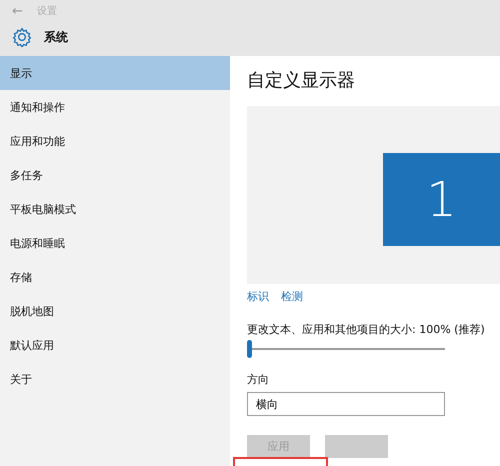 The width and height of the screenshot is (500, 466). I want to click on sidebar-item: 电源和睡眠, so click(115, 243).